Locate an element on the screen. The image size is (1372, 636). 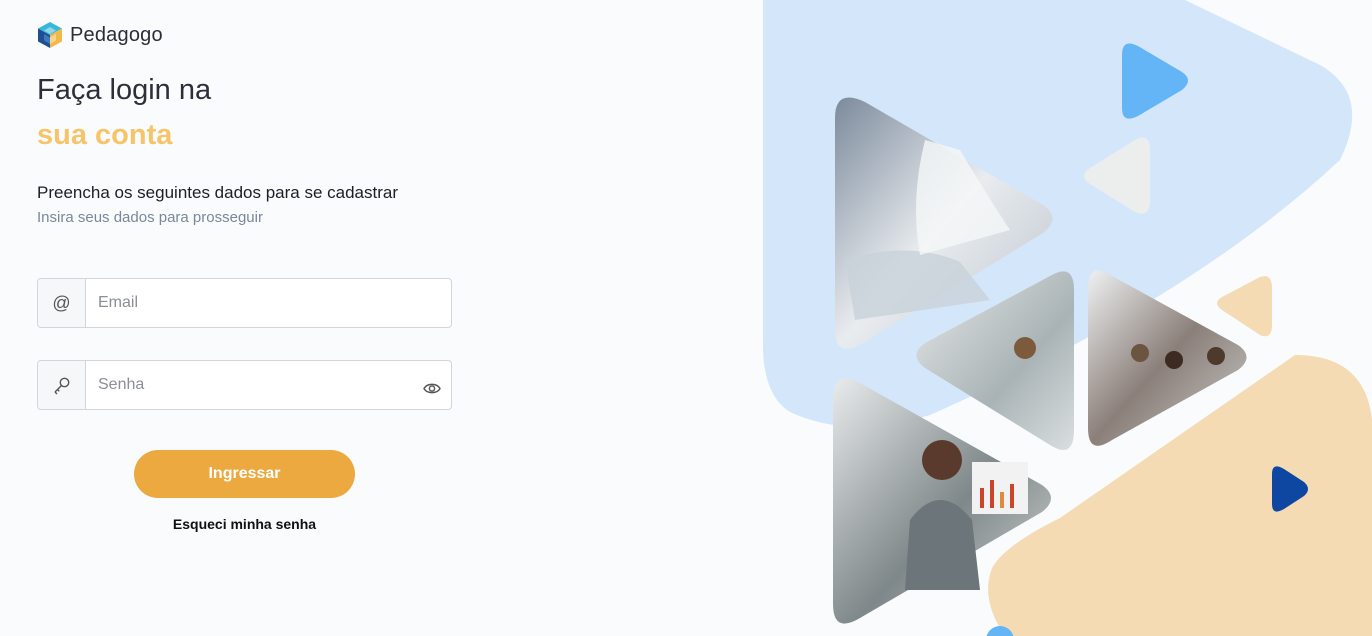
cube-logo-icon is located at coordinates (50, 35).